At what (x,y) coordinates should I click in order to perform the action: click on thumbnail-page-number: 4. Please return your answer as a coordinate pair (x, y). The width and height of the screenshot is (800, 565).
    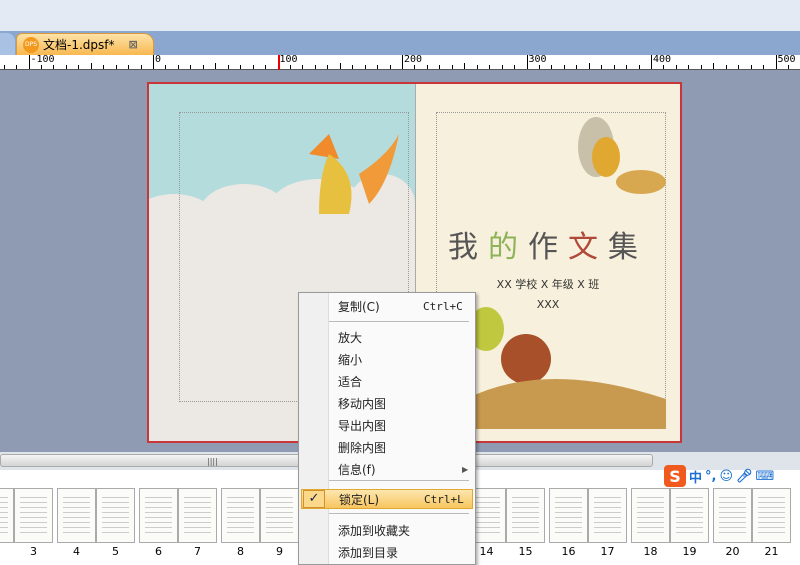
    Looking at the image, I should click on (76, 551).